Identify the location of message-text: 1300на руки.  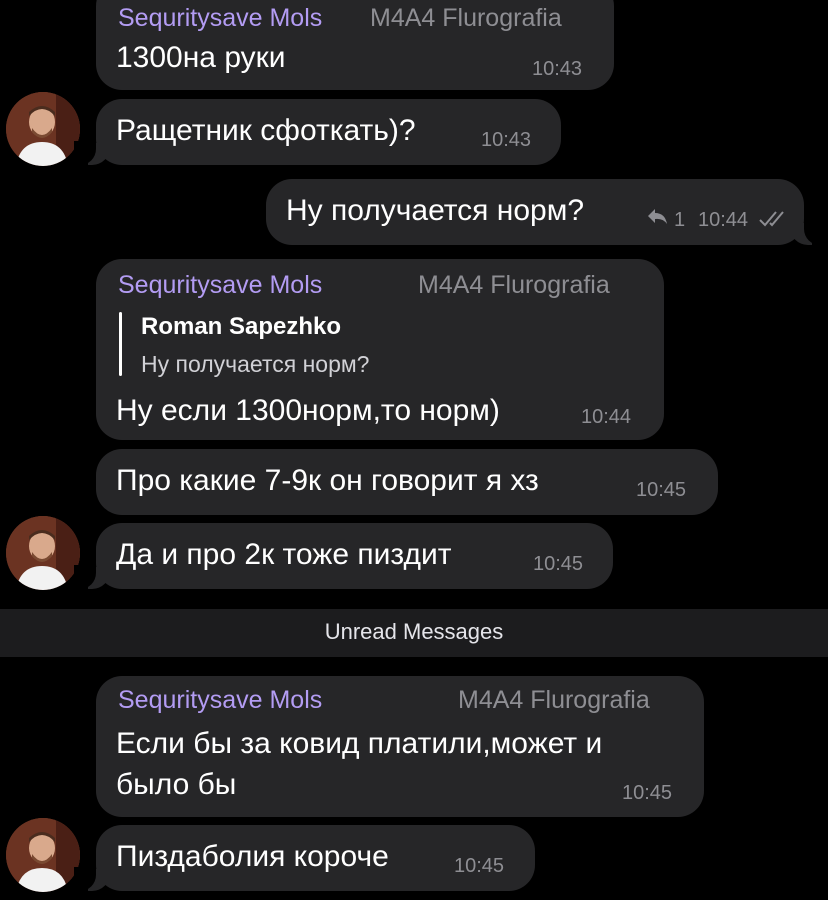
(201, 57).